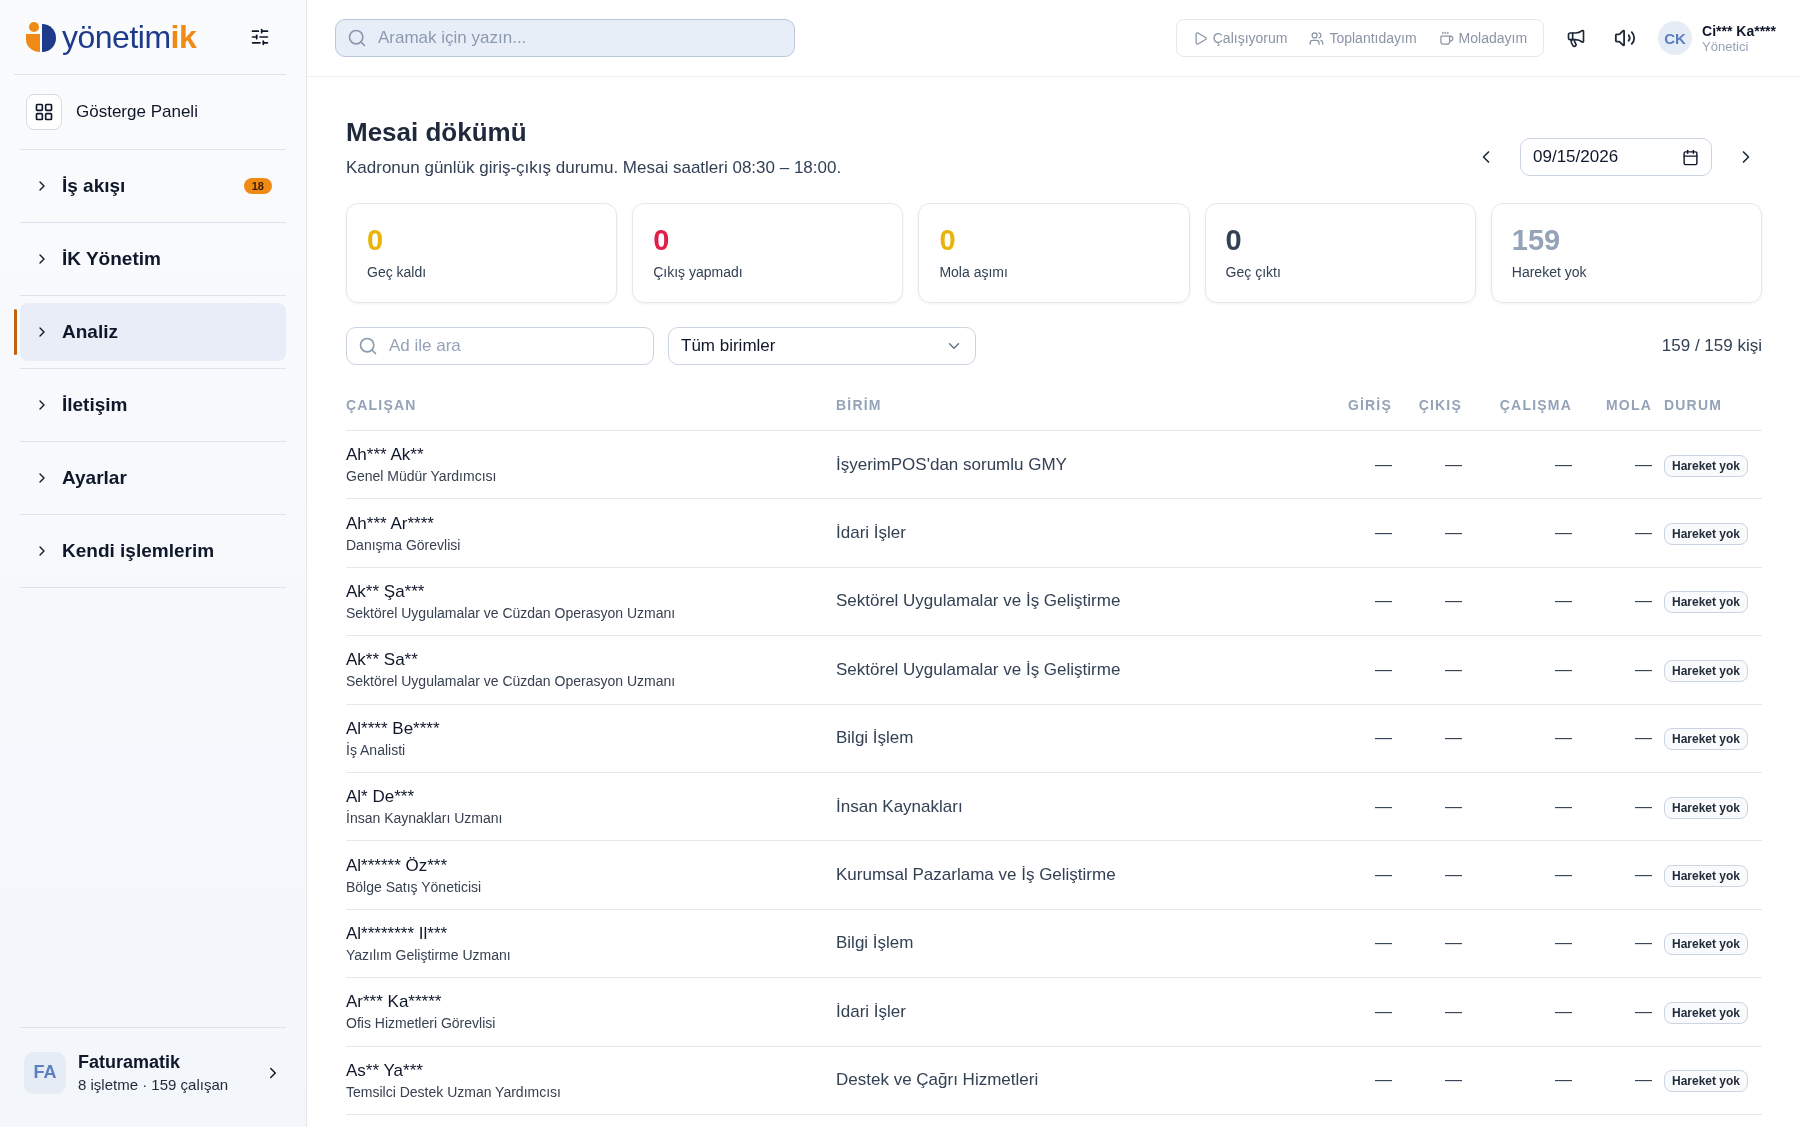 The image size is (1800, 1127). Describe the element at coordinates (153, 405) in the screenshot. I see `sidebar-item: İletişim` at that location.